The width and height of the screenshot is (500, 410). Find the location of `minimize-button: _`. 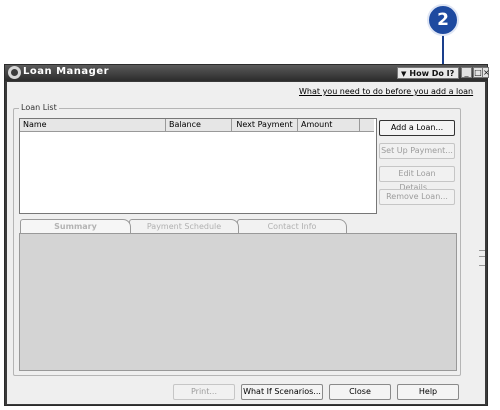

minimize-button: _ is located at coordinates (466, 72).